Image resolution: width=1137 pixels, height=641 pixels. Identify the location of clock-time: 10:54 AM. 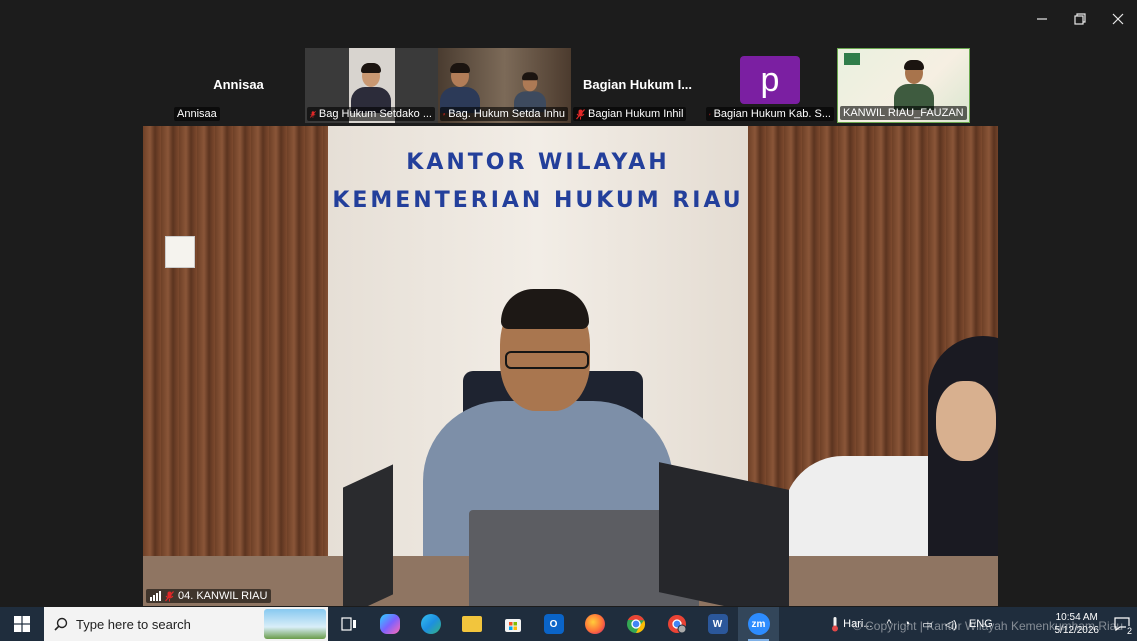
(1076, 617).